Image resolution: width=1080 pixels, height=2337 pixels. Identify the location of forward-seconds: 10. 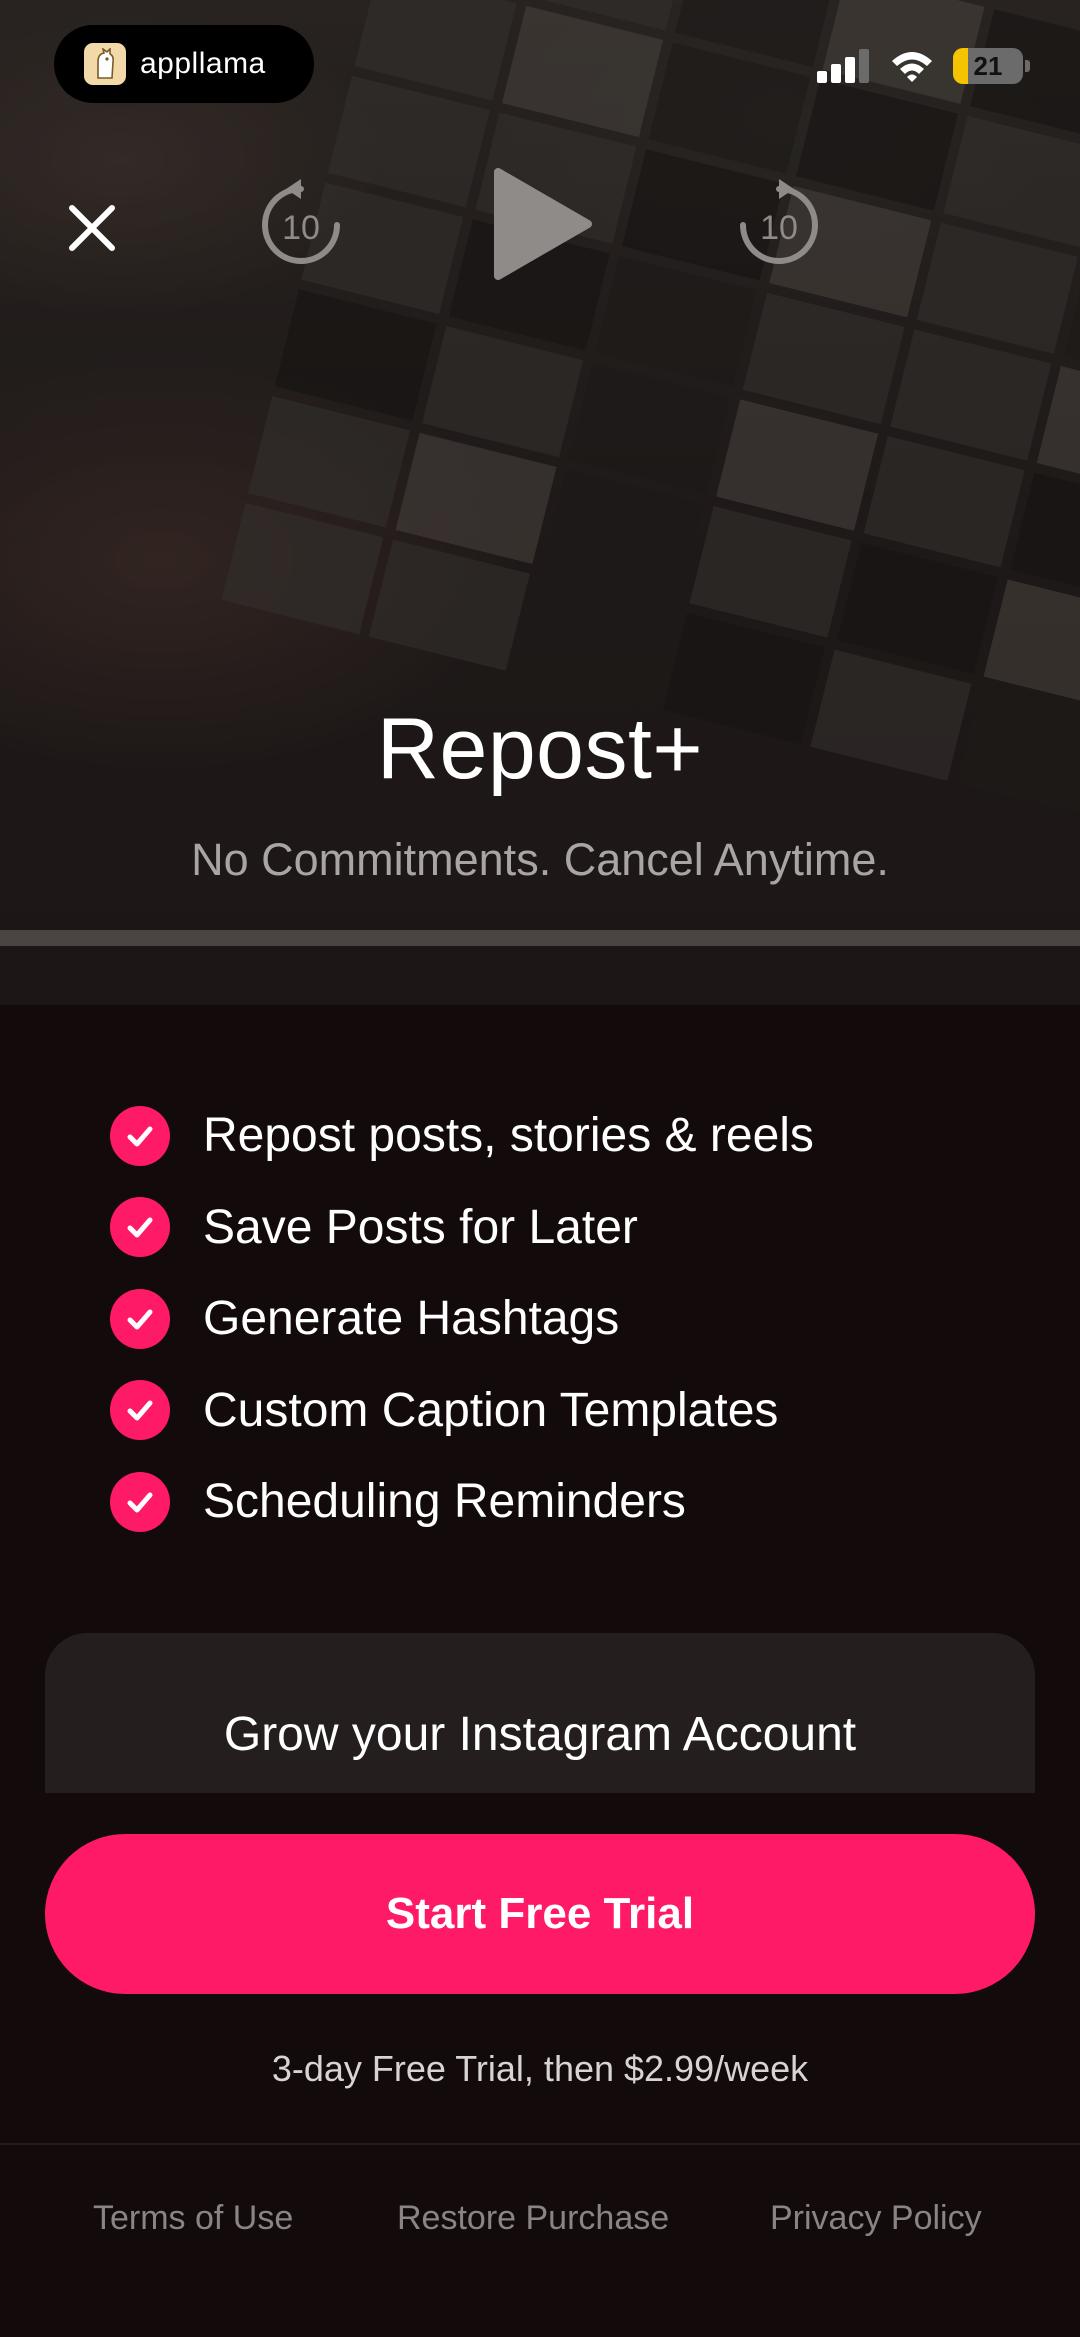
(779, 228).